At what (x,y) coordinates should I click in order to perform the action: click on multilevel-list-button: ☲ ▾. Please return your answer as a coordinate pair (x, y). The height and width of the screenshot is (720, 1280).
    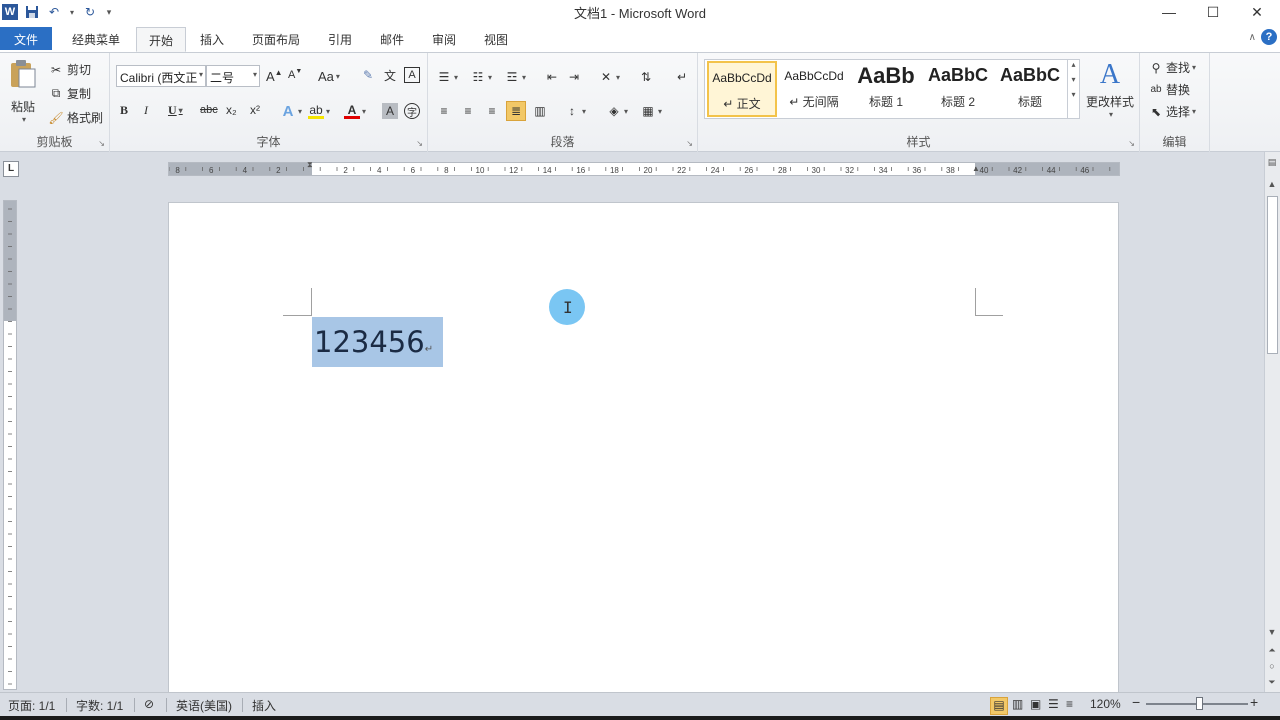
    Looking at the image, I should click on (515, 77).